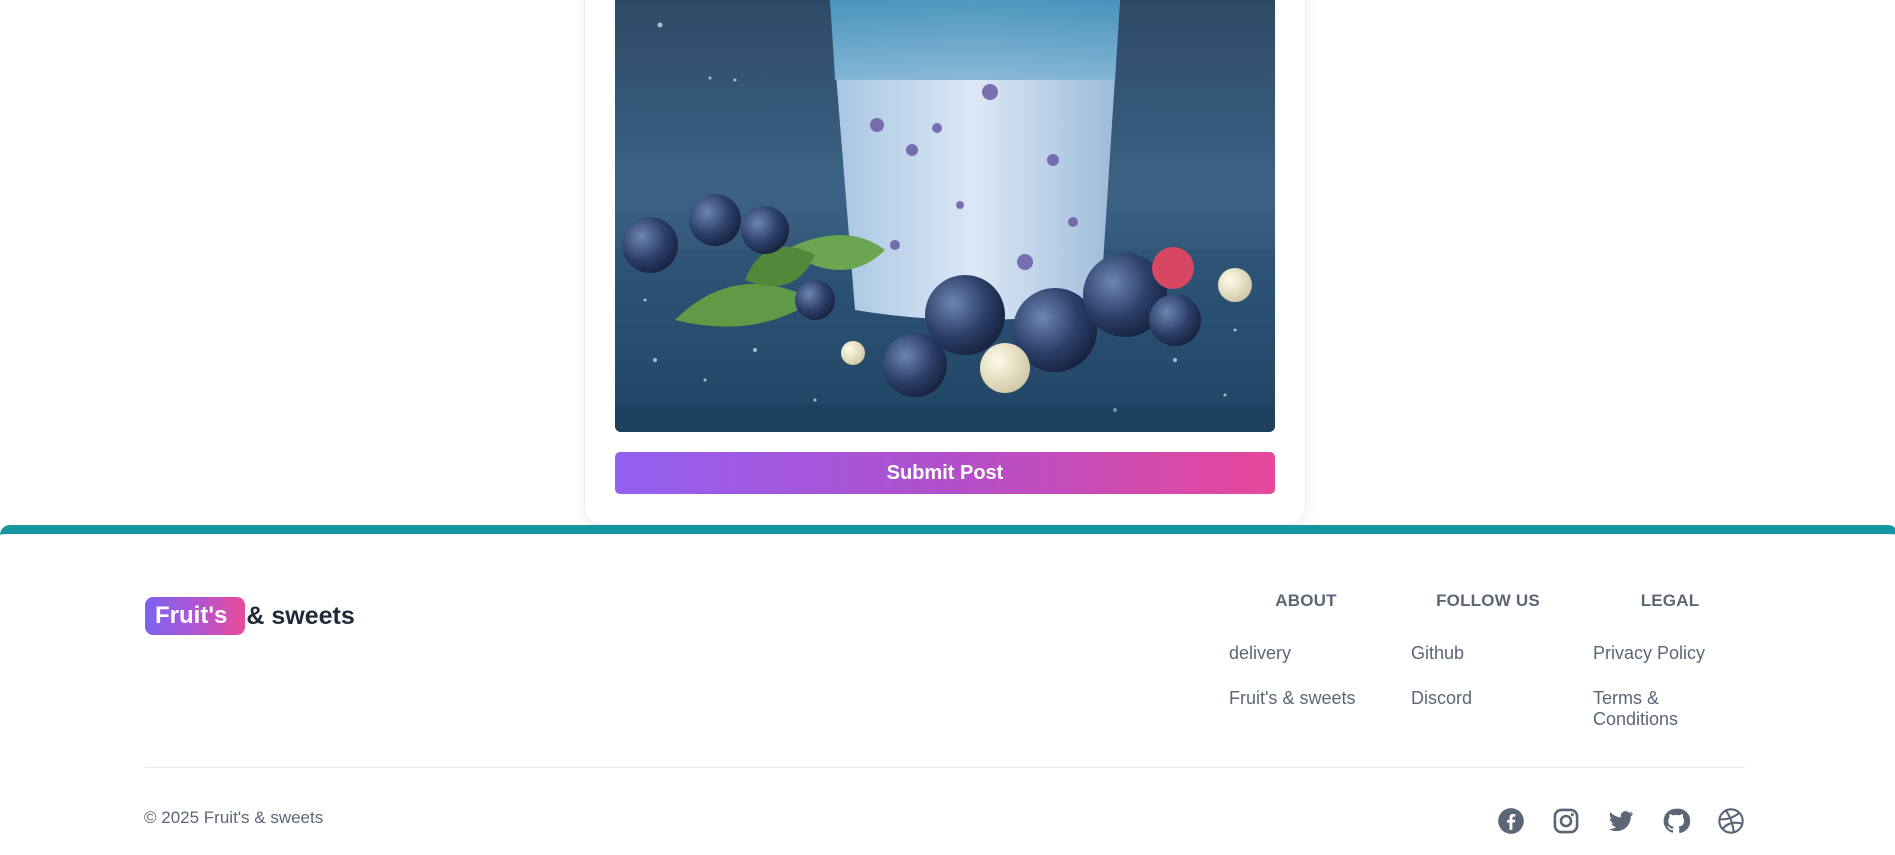  Describe the element at coordinates (1649, 653) in the screenshot. I see `footer-link-privacy-policy: Privacy Policy` at that location.